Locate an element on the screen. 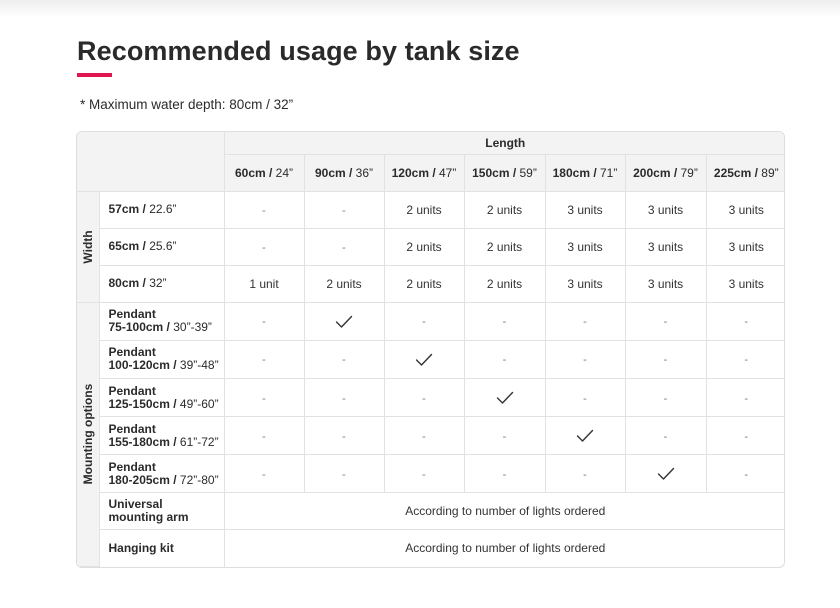  row-label: Pendant 180-205cm / 72”-80” is located at coordinates (162, 474).